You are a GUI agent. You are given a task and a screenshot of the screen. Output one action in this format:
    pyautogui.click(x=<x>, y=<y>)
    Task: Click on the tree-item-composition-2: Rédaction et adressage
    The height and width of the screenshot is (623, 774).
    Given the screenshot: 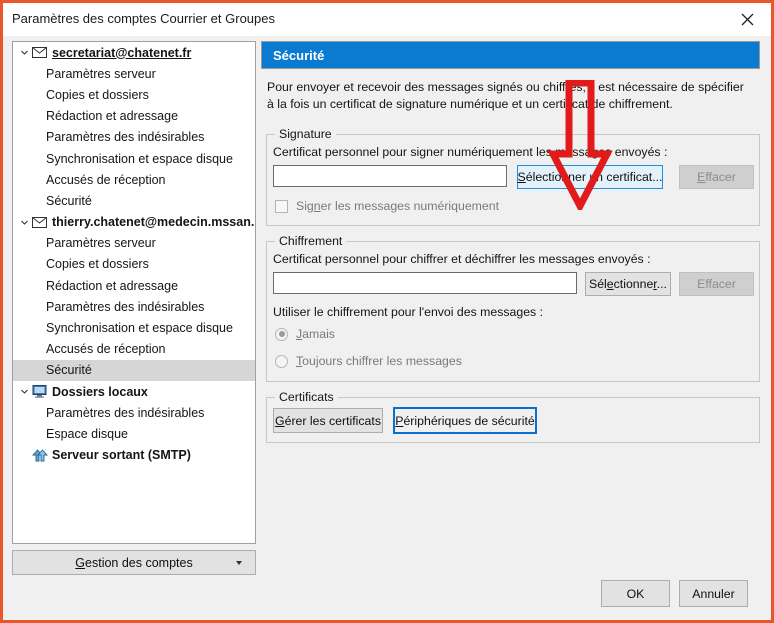 What is the action you would take?
    pyautogui.click(x=134, y=285)
    